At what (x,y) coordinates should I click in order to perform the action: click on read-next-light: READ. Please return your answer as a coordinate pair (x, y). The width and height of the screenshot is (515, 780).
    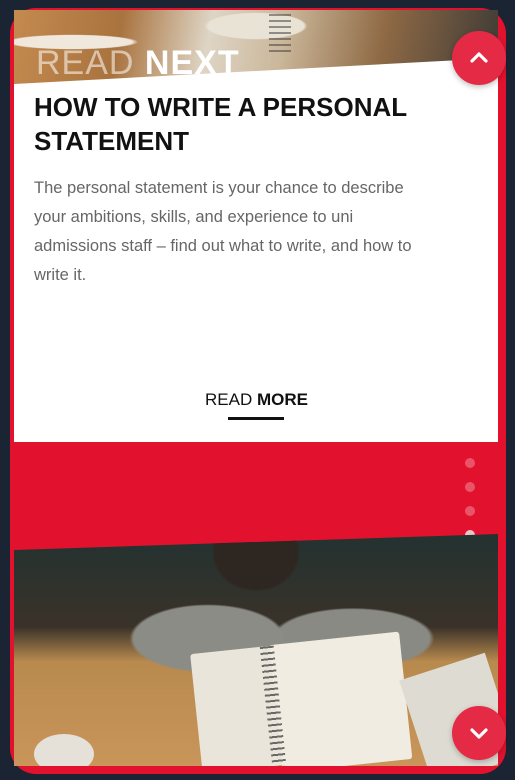
    Looking at the image, I should click on (85, 63).